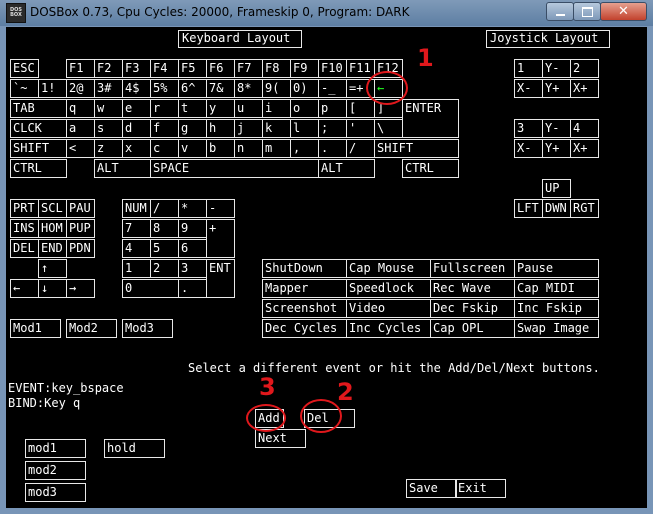 The width and height of the screenshot is (653, 514). I want to click on key-kp-8: 8, so click(164, 228).